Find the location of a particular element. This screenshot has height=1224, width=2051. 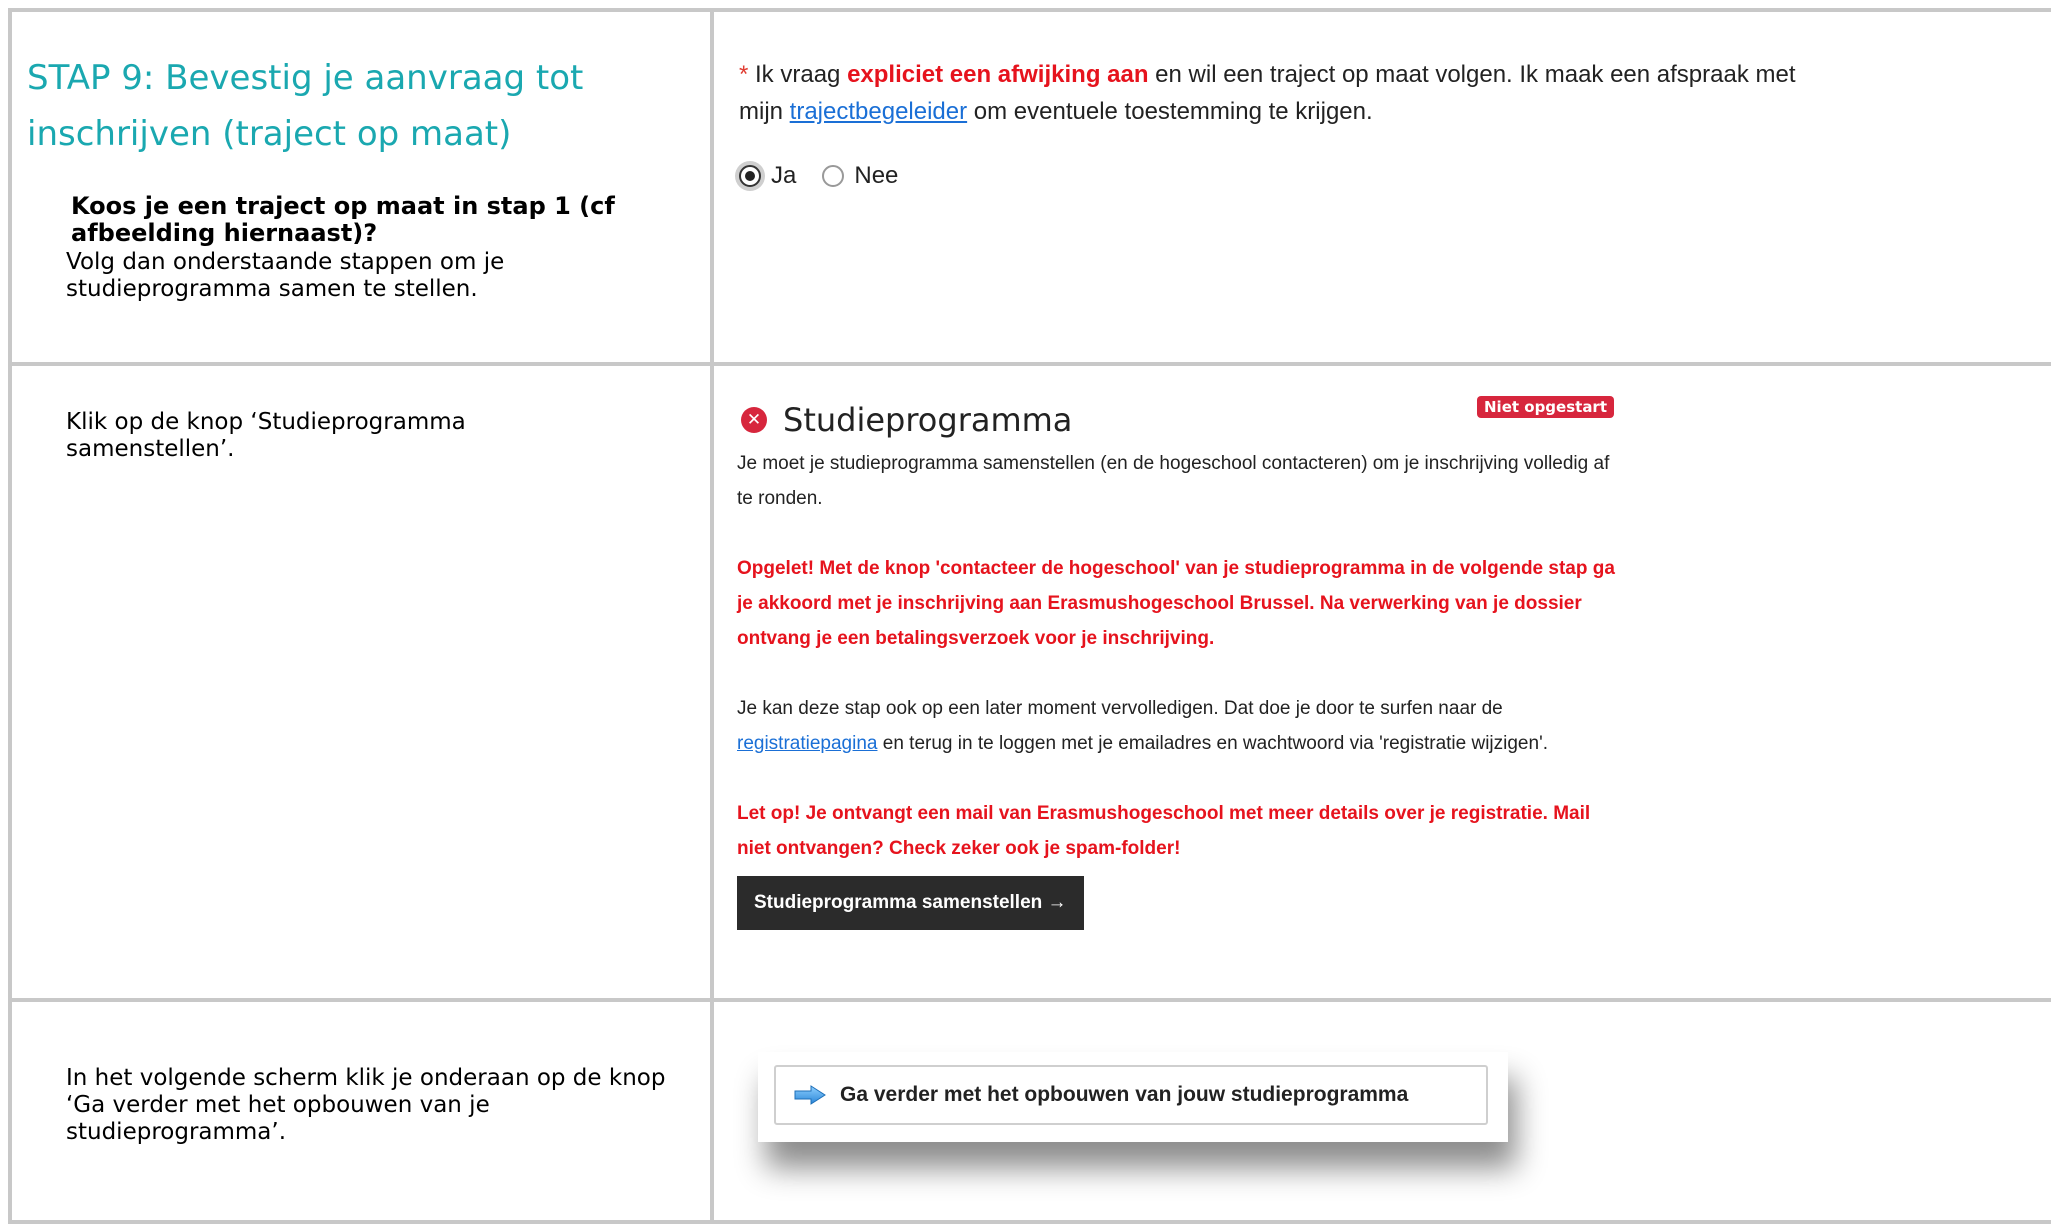

panel-title: Studieprogramma is located at coordinates (928, 420).